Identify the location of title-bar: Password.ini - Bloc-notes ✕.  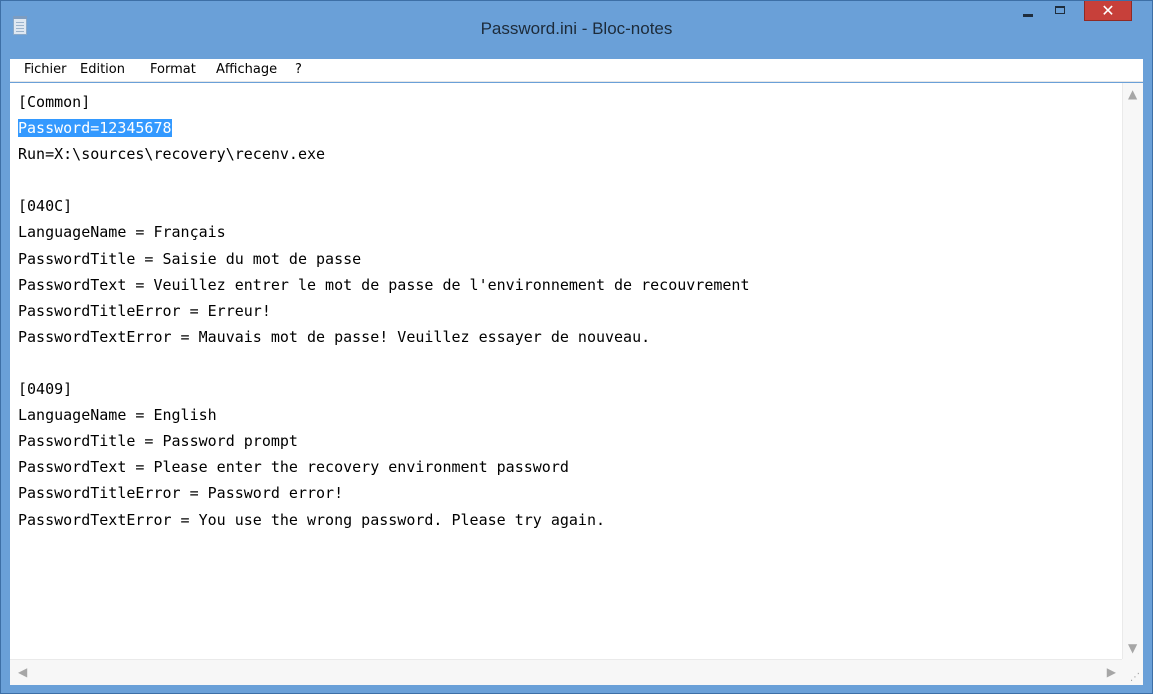
(576, 31).